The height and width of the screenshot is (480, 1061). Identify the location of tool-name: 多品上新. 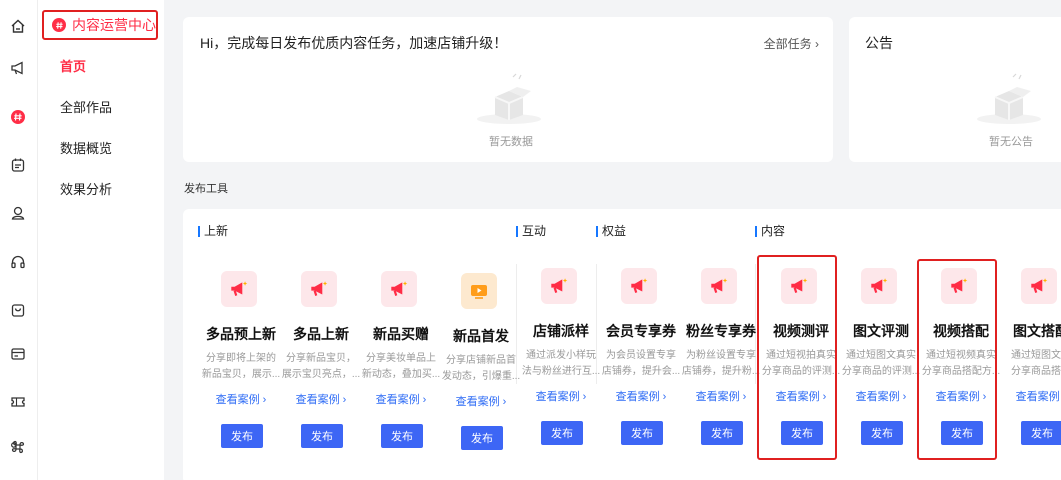
(321, 334).